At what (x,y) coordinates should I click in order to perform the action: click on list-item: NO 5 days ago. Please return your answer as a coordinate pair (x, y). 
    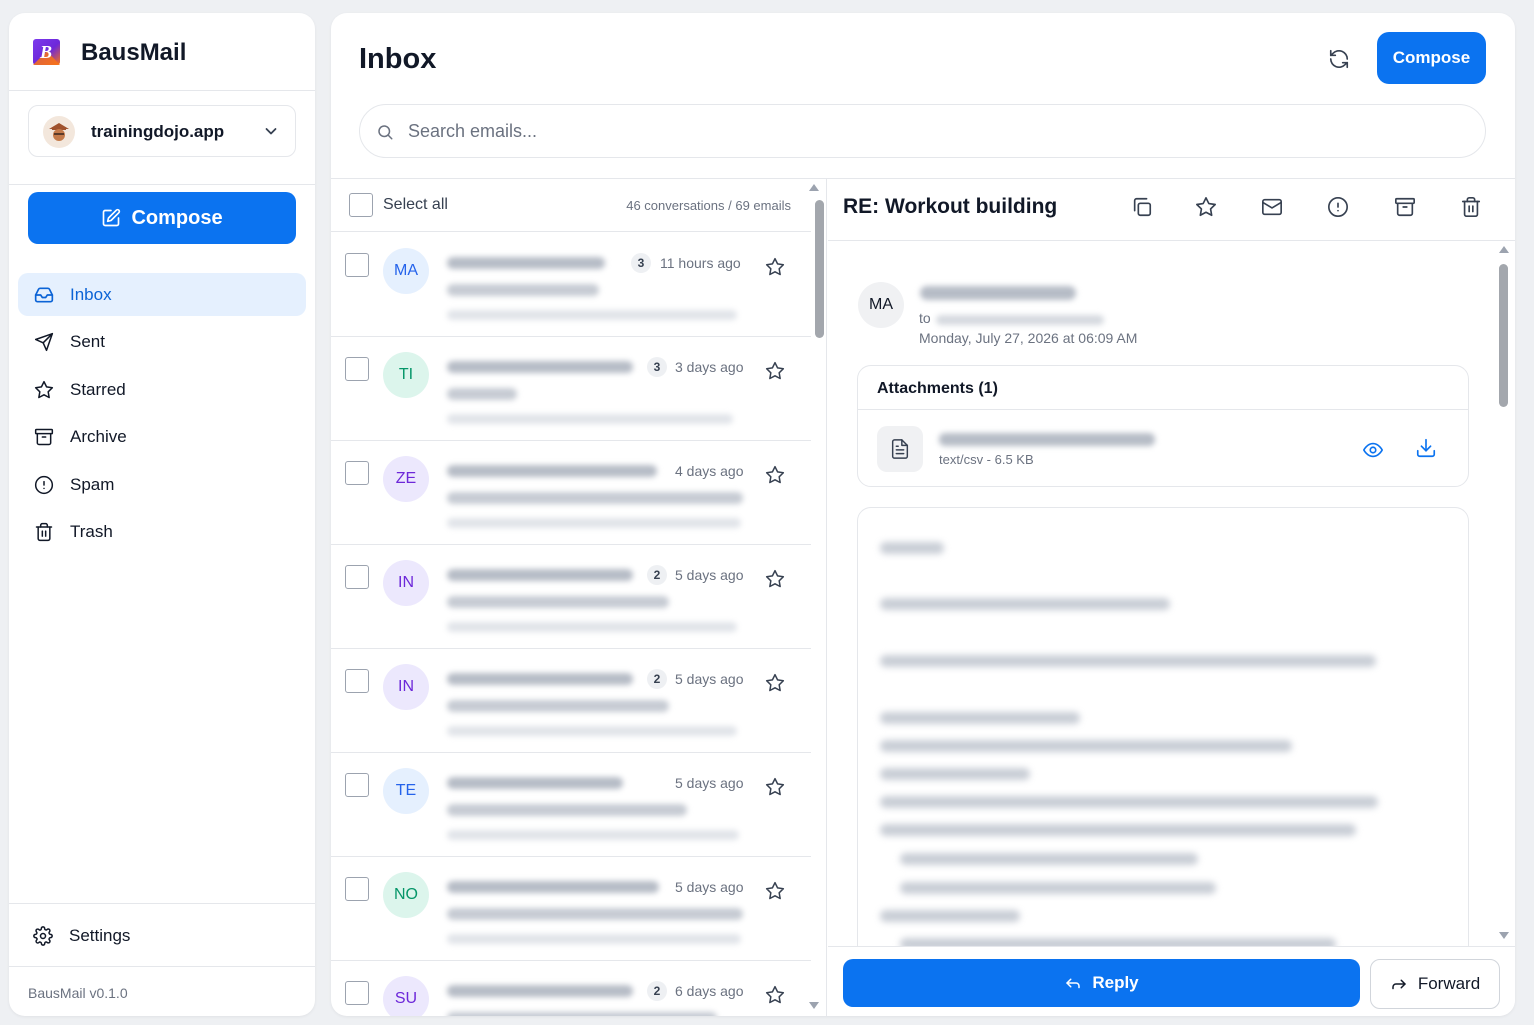
    Looking at the image, I should click on (571, 909).